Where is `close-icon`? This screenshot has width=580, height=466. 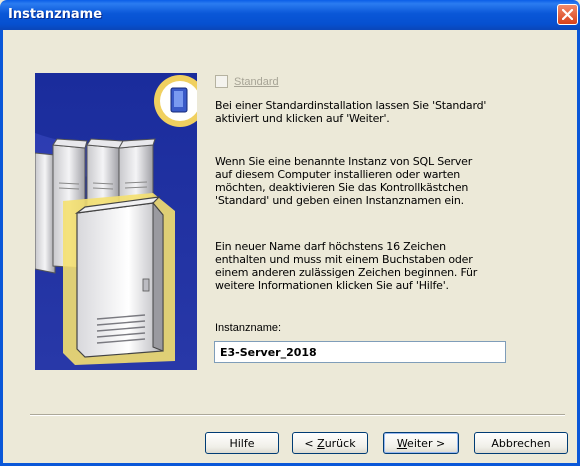
close-icon is located at coordinates (567, 14).